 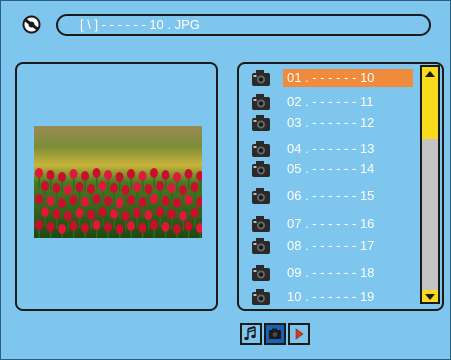 I want to click on file-list-item-label: 09 . - - - - - - 18, so click(x=331, y=272).